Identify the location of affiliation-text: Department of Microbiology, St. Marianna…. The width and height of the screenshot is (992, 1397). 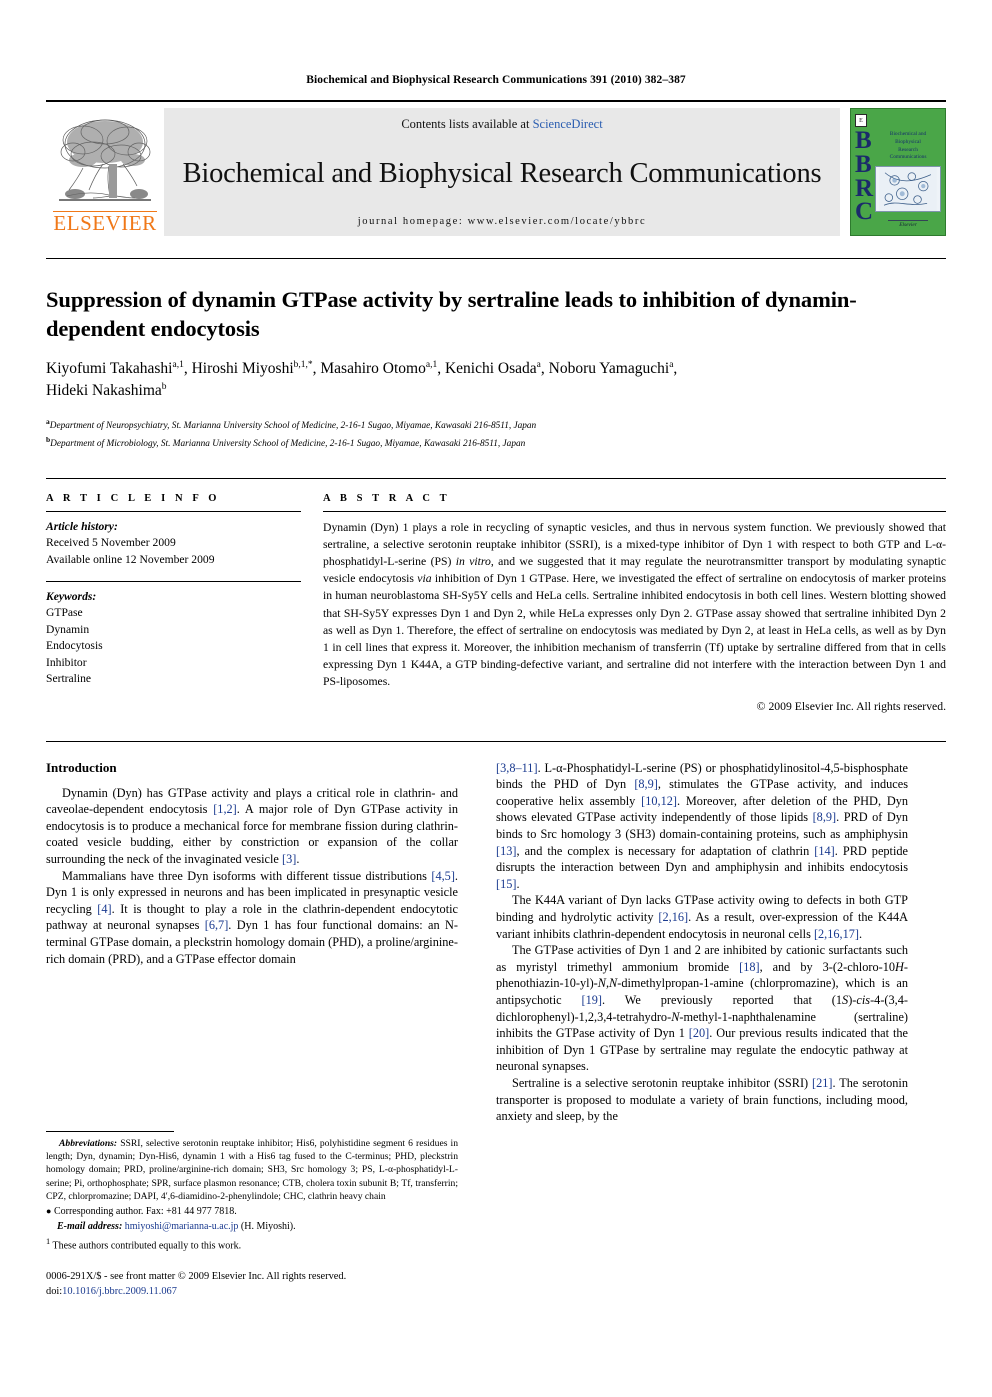
(288, 443).